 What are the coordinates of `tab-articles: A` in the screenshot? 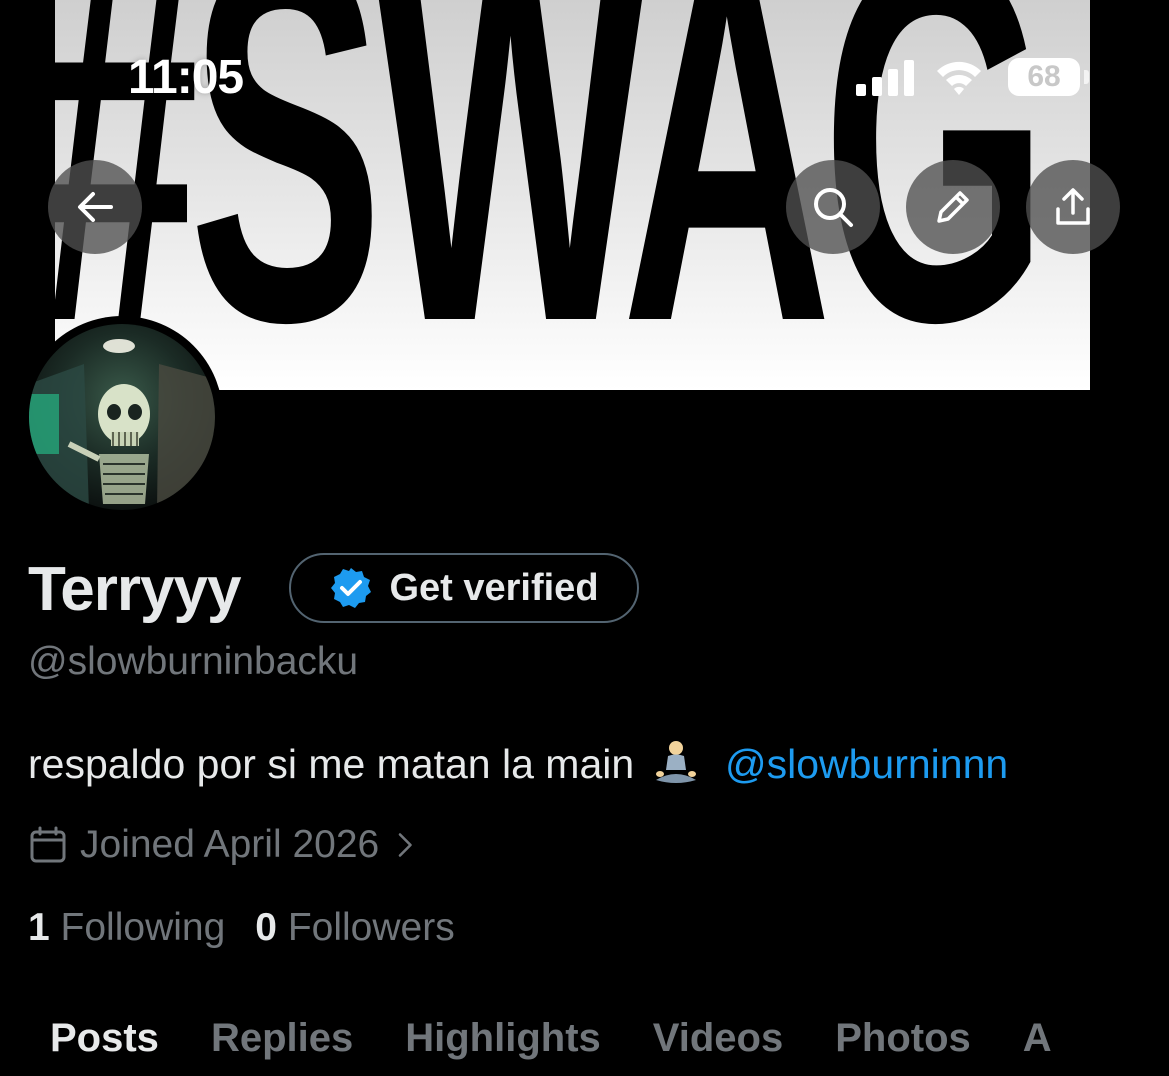 It's located at (1037, 1046).